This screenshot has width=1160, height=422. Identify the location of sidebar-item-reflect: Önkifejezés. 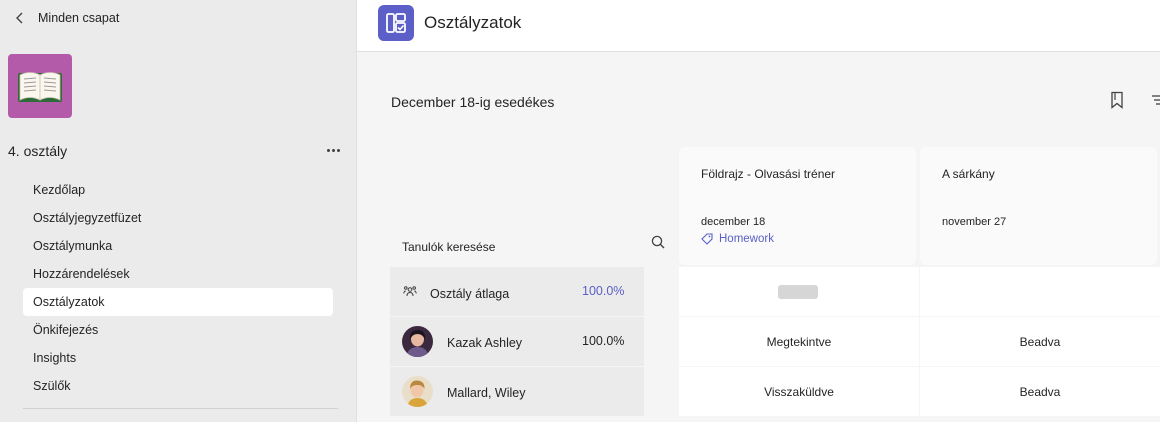
(178, 330).